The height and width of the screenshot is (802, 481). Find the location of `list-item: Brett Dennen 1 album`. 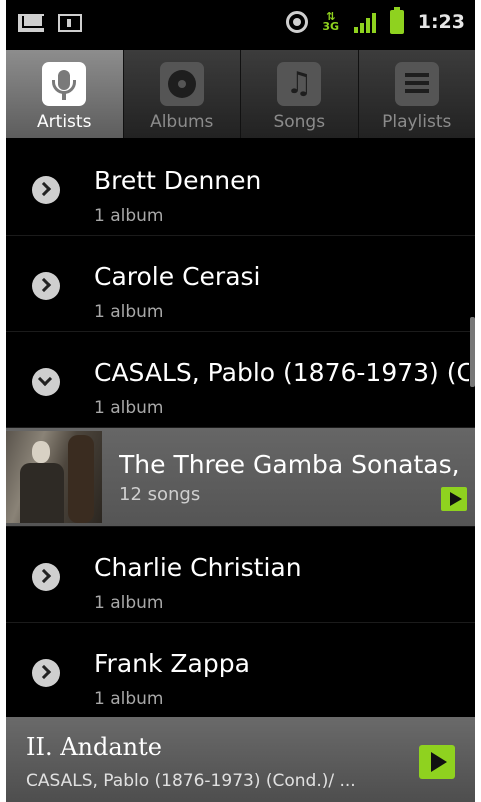

list-item: Brett Dennen 1 album is located at coordinates (240, 188).